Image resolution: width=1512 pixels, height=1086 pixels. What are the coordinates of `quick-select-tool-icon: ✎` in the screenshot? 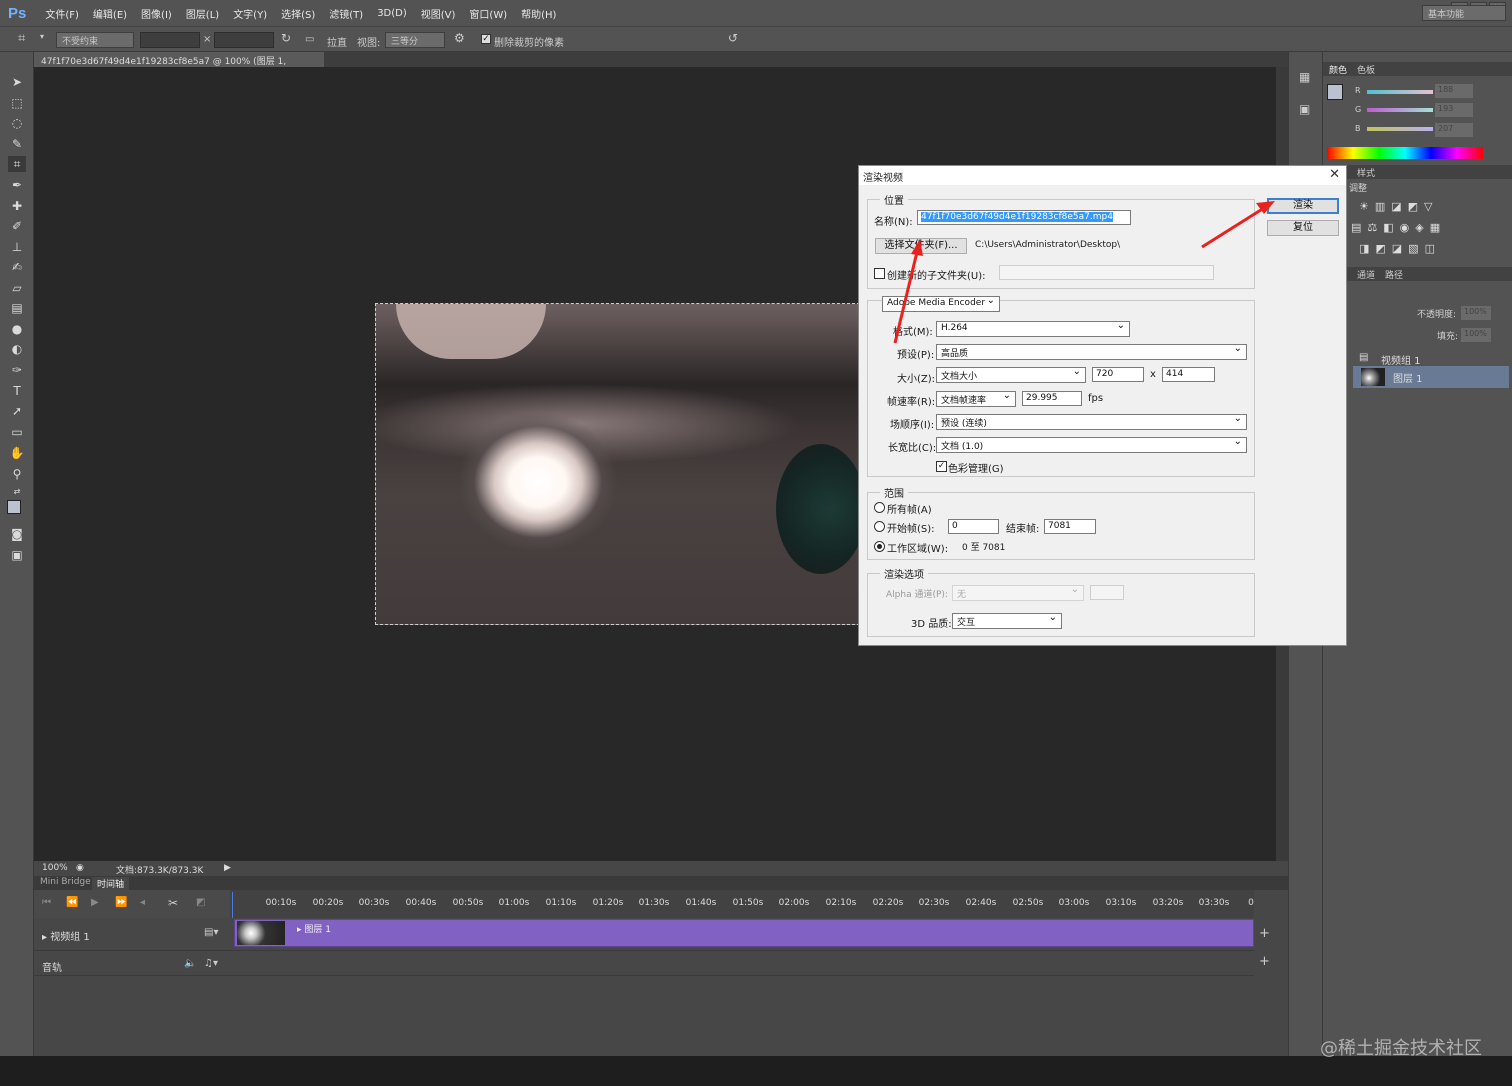 It's located at (17, 144).